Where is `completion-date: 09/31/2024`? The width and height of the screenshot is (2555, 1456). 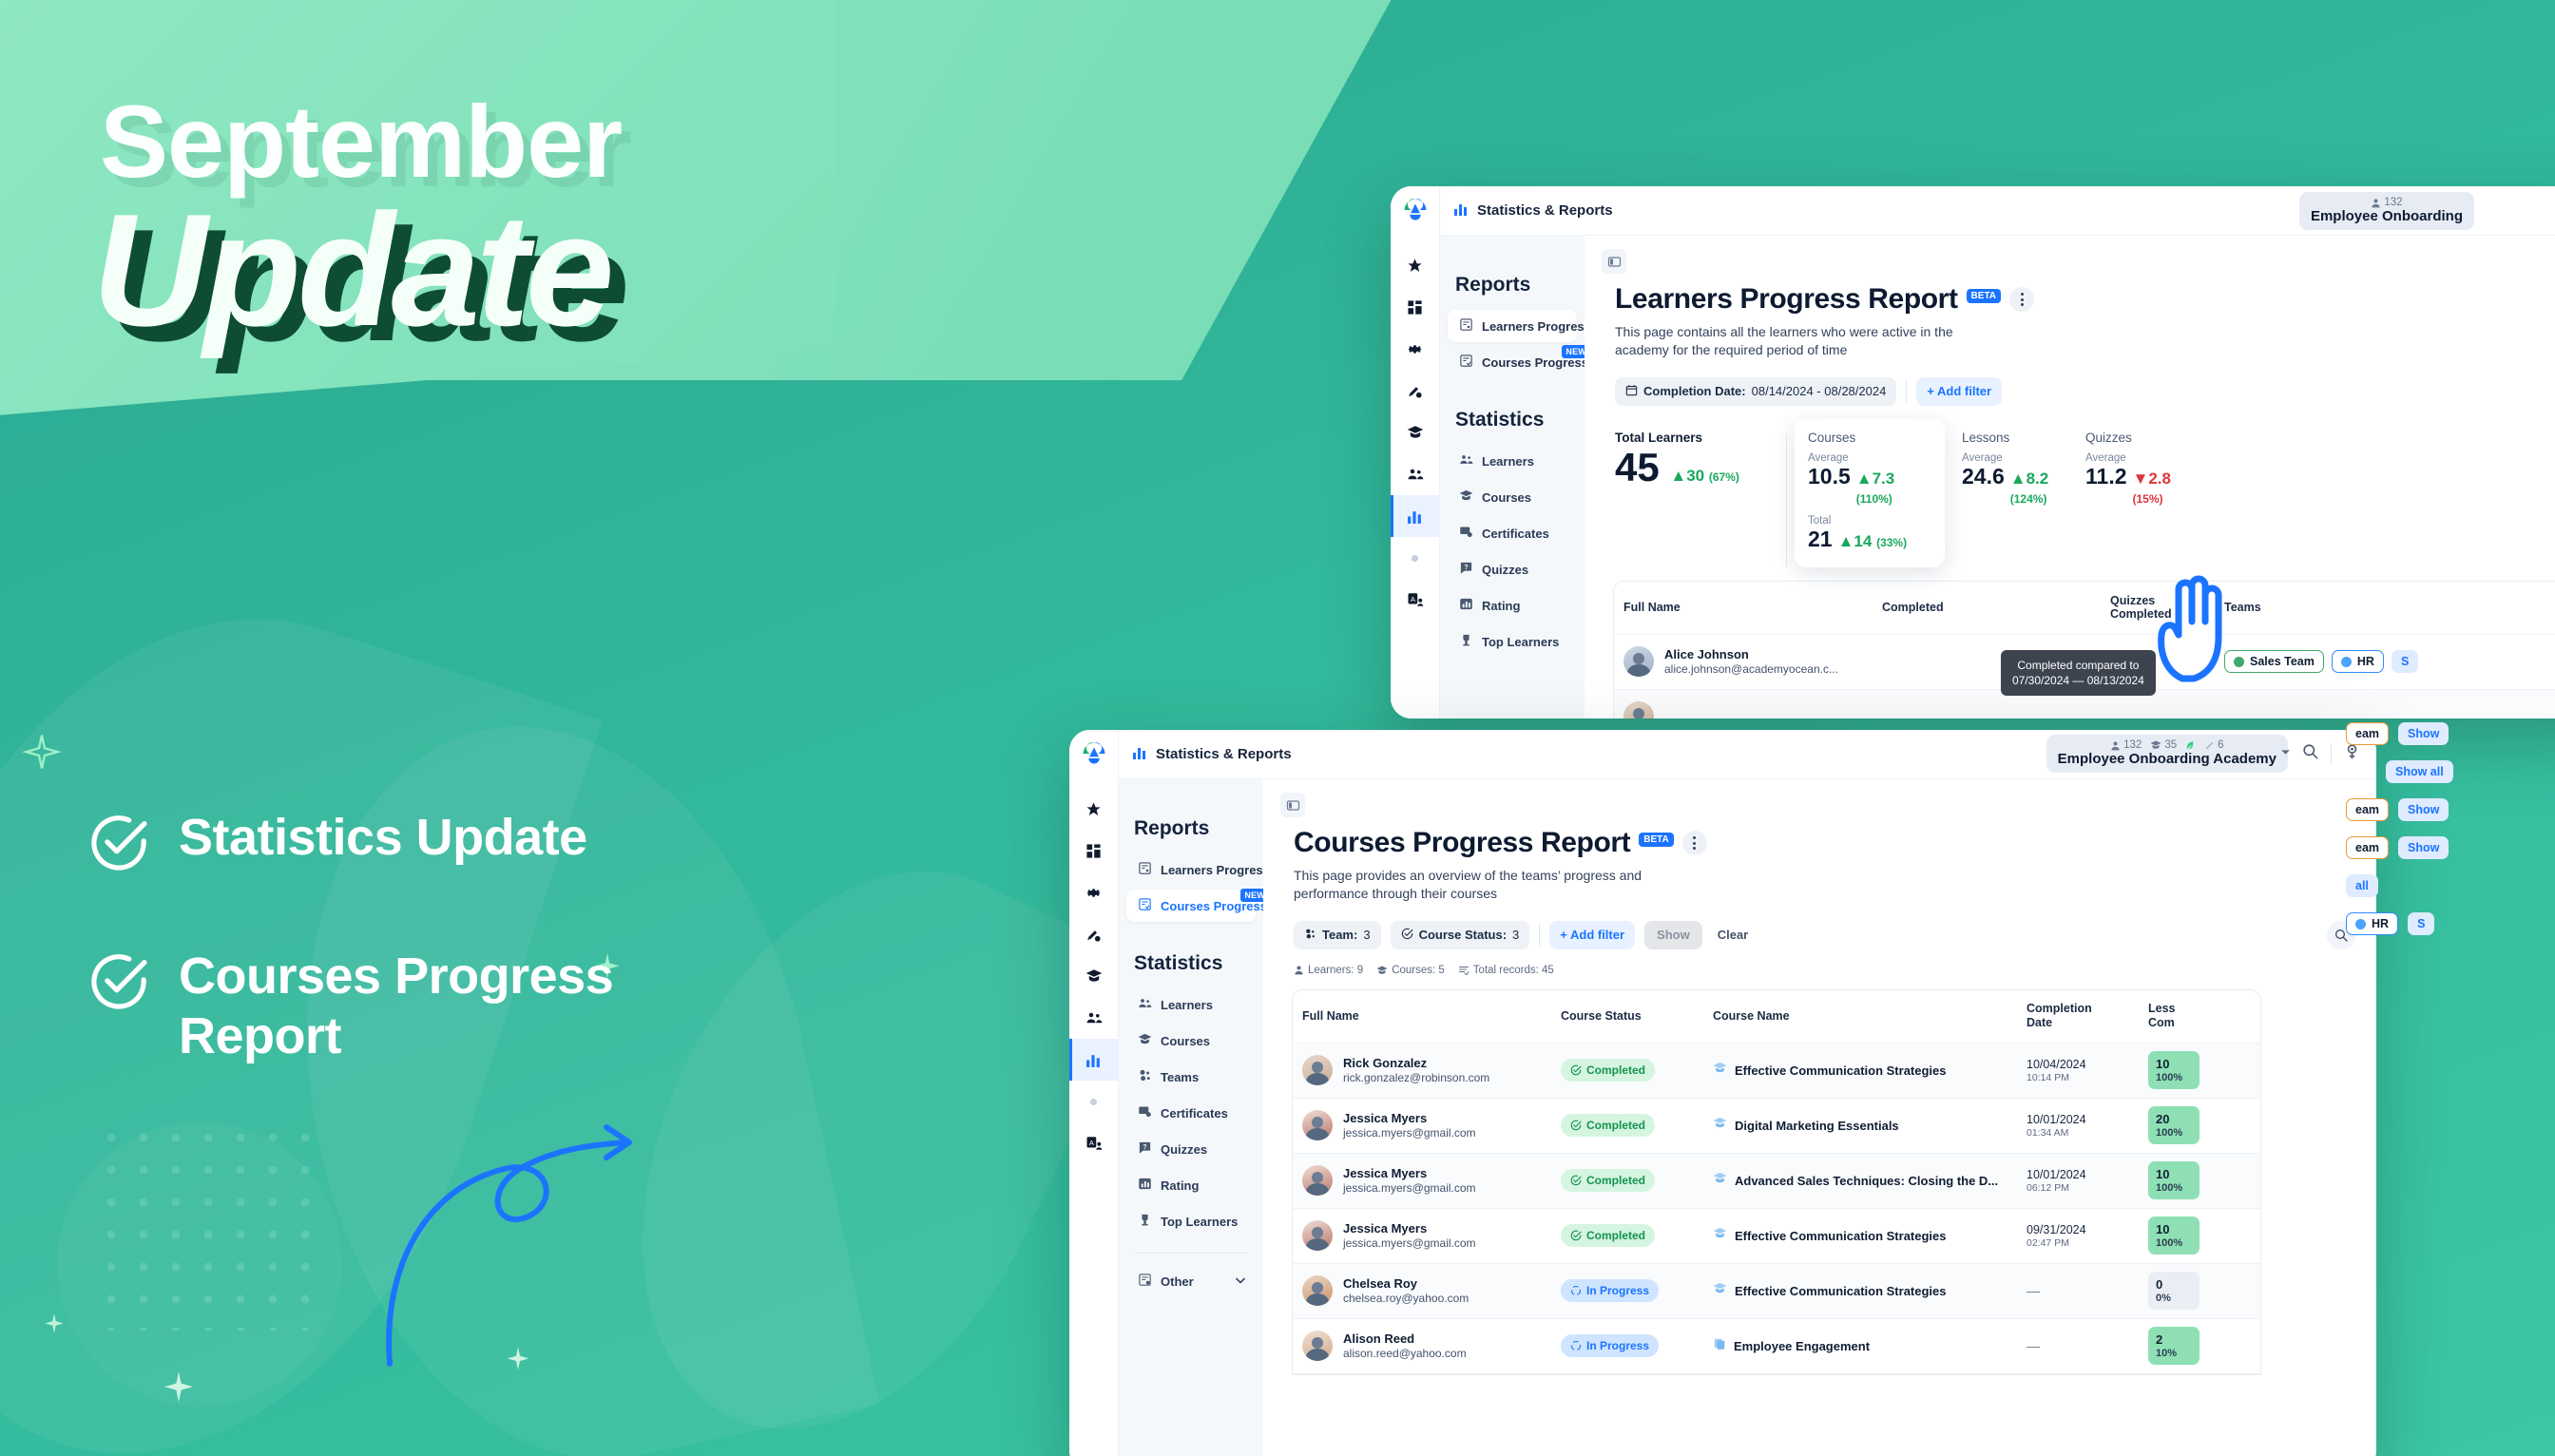 completion-date: 09/31/2024 is located at coordinates (2056, 1229).